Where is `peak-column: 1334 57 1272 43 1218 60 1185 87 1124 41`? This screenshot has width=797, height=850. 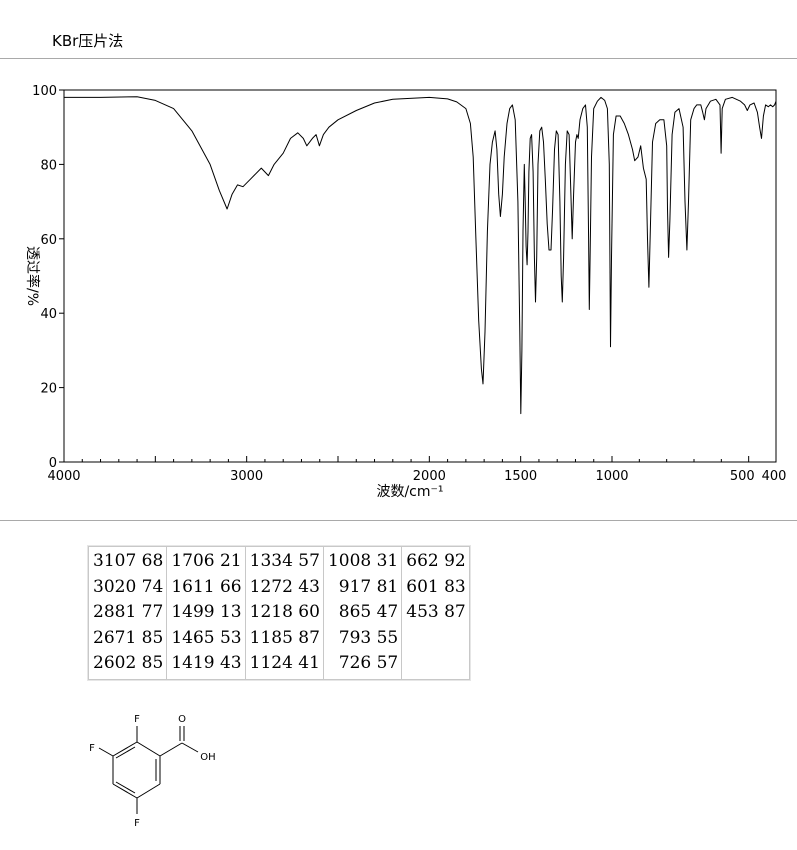 peak-column: 1334 57 1272 43 1218 60 1185 87 1124 41 is located at coordinates (284, 613).